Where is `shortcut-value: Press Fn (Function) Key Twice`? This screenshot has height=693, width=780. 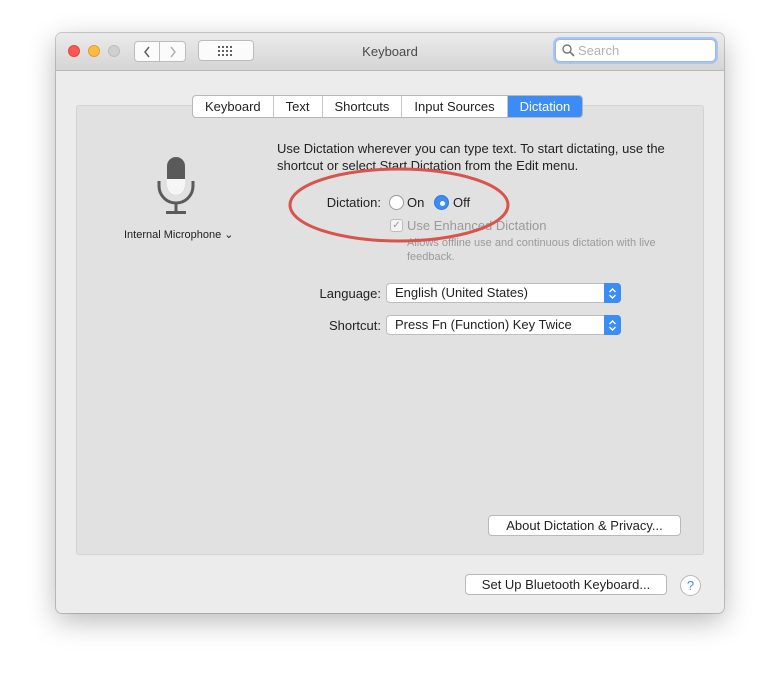 shortcut-value: Press Fn (Function) Key Twice is located at coordinates (483, 324).